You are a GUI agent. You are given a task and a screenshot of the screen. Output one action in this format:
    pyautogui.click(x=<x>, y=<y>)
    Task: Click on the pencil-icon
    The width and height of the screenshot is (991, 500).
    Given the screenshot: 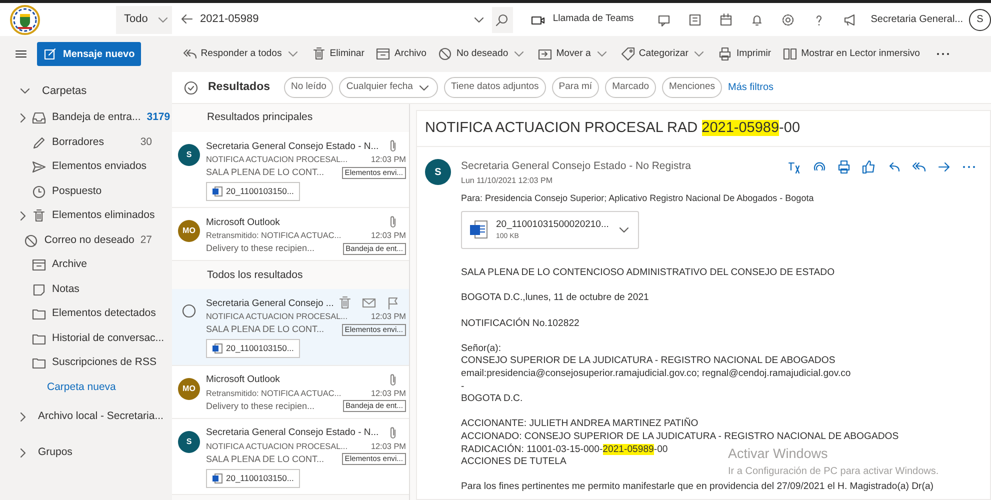 What is the action you would take?
    pyautogui.click(x=39, y=143)
    